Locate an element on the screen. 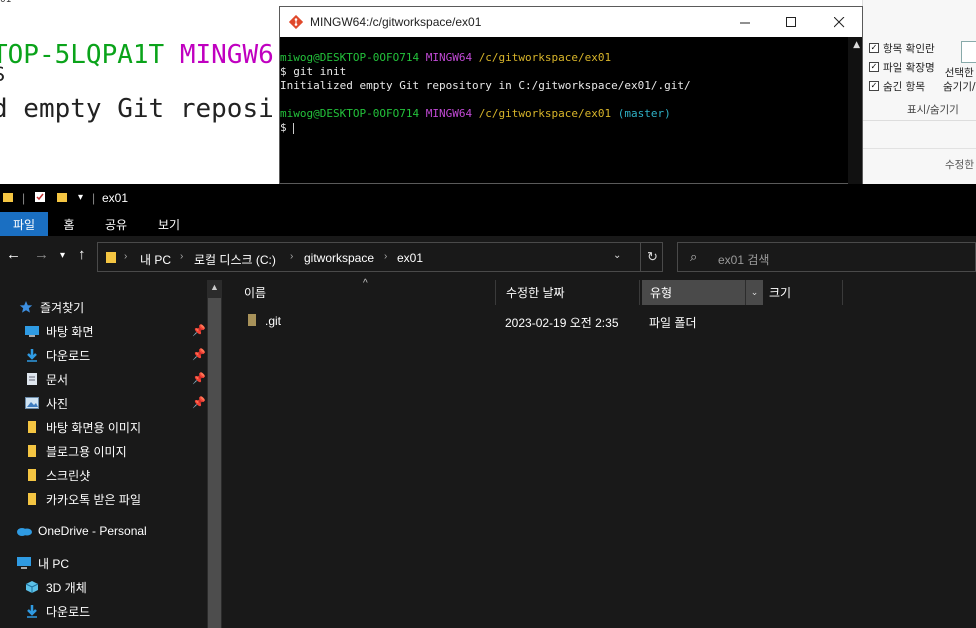 The height and width of the screenshot is (628, 976). search-input: ex01 검색 is located at coordinates (743, 259).